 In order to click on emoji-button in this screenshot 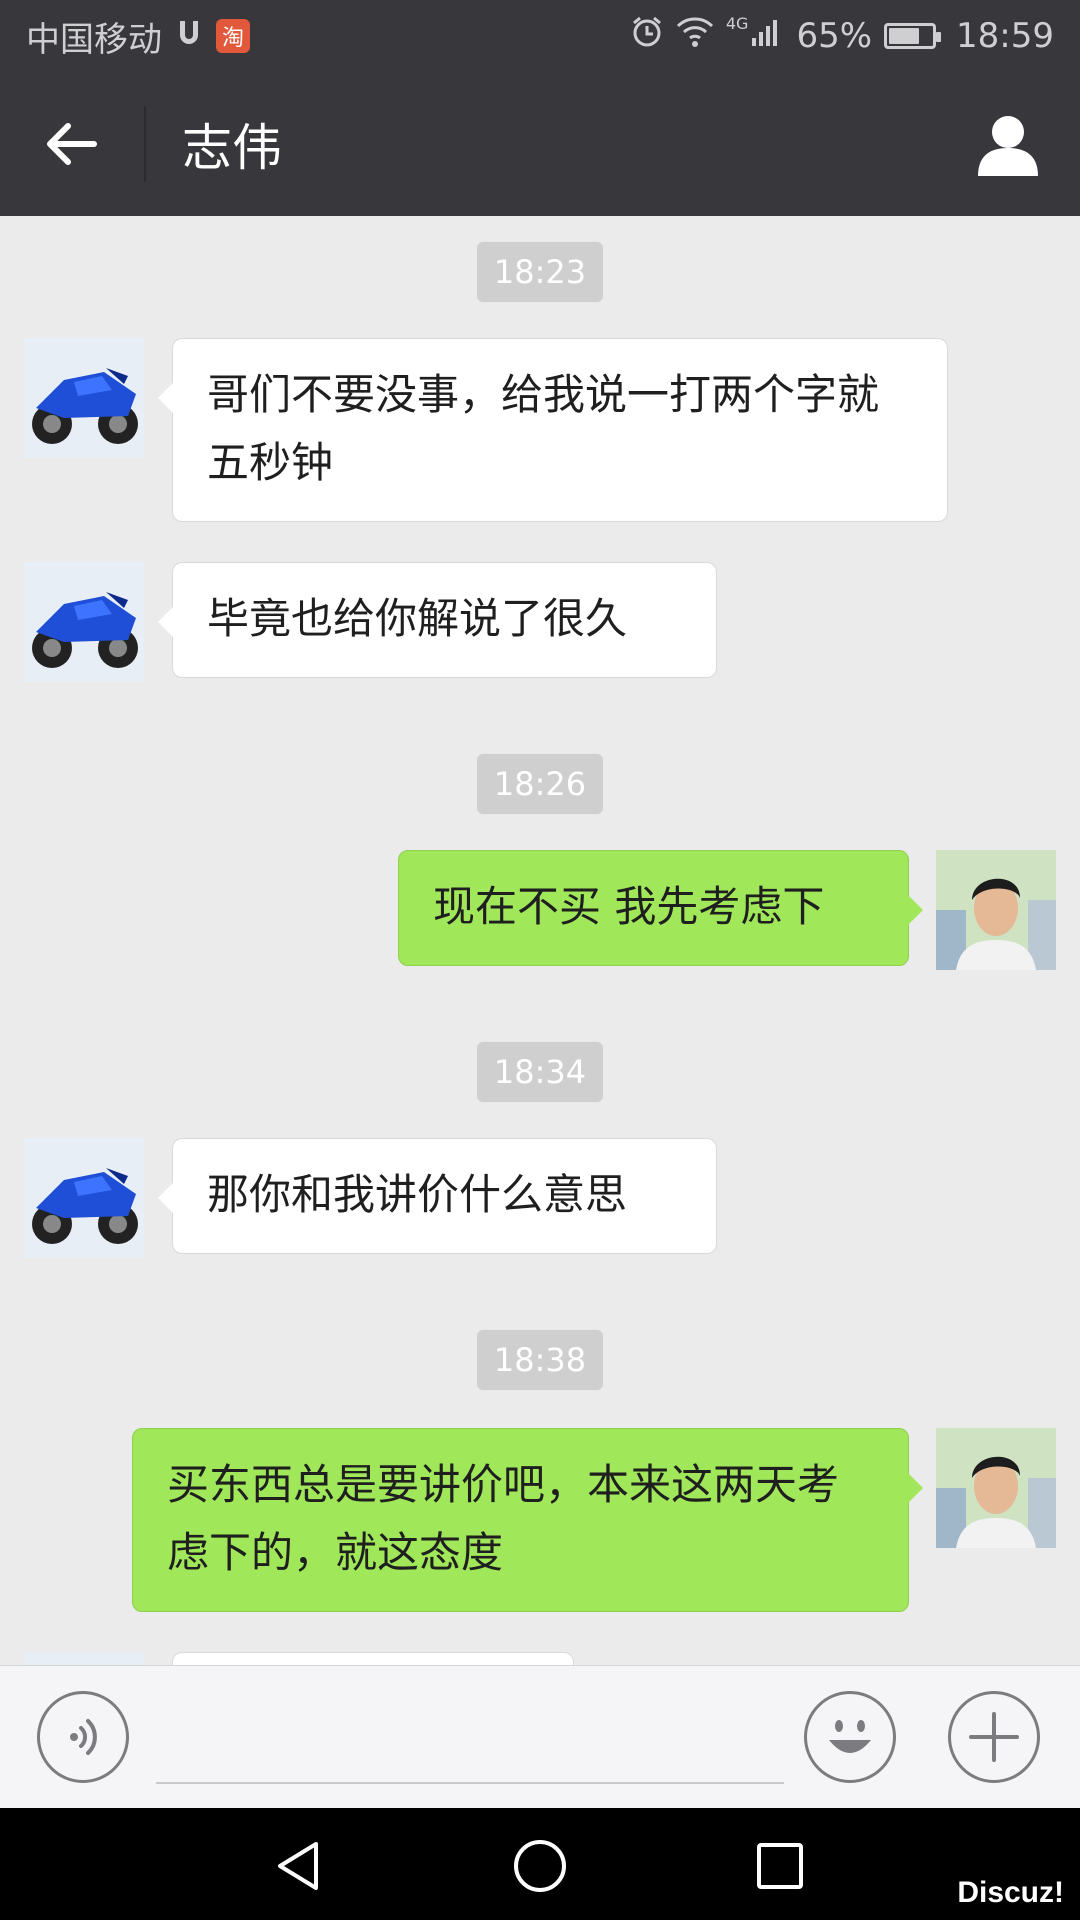, I will do `click(850, 1737)`.